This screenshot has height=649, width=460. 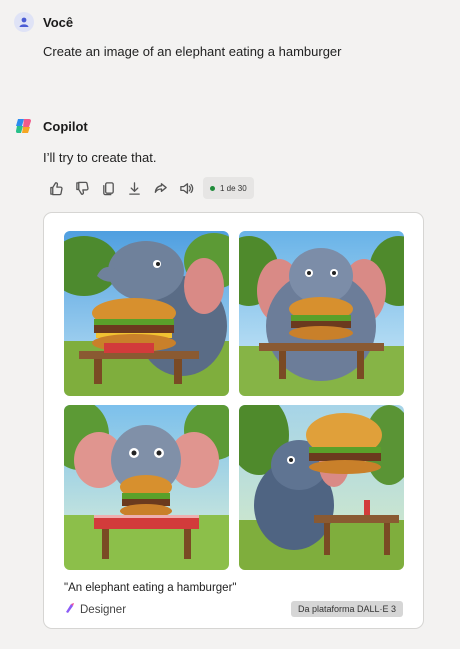 I want to click on response-pager: 1 de 30, so click(x=228, y=188).